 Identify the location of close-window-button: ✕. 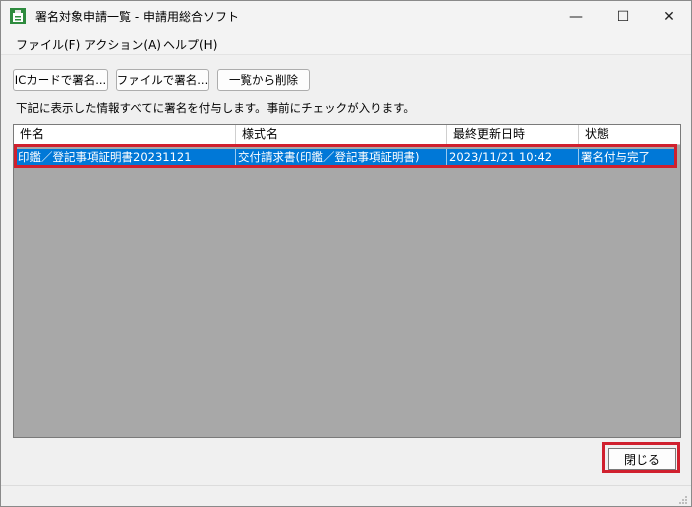
(668, 16).